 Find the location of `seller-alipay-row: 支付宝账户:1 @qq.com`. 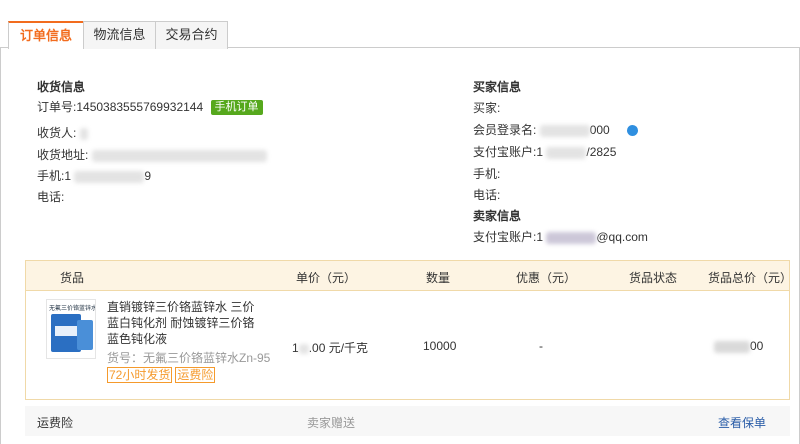

seller-alipay-row: 支付宝账户:1 @qq.com is located at coordinates (560, 236).